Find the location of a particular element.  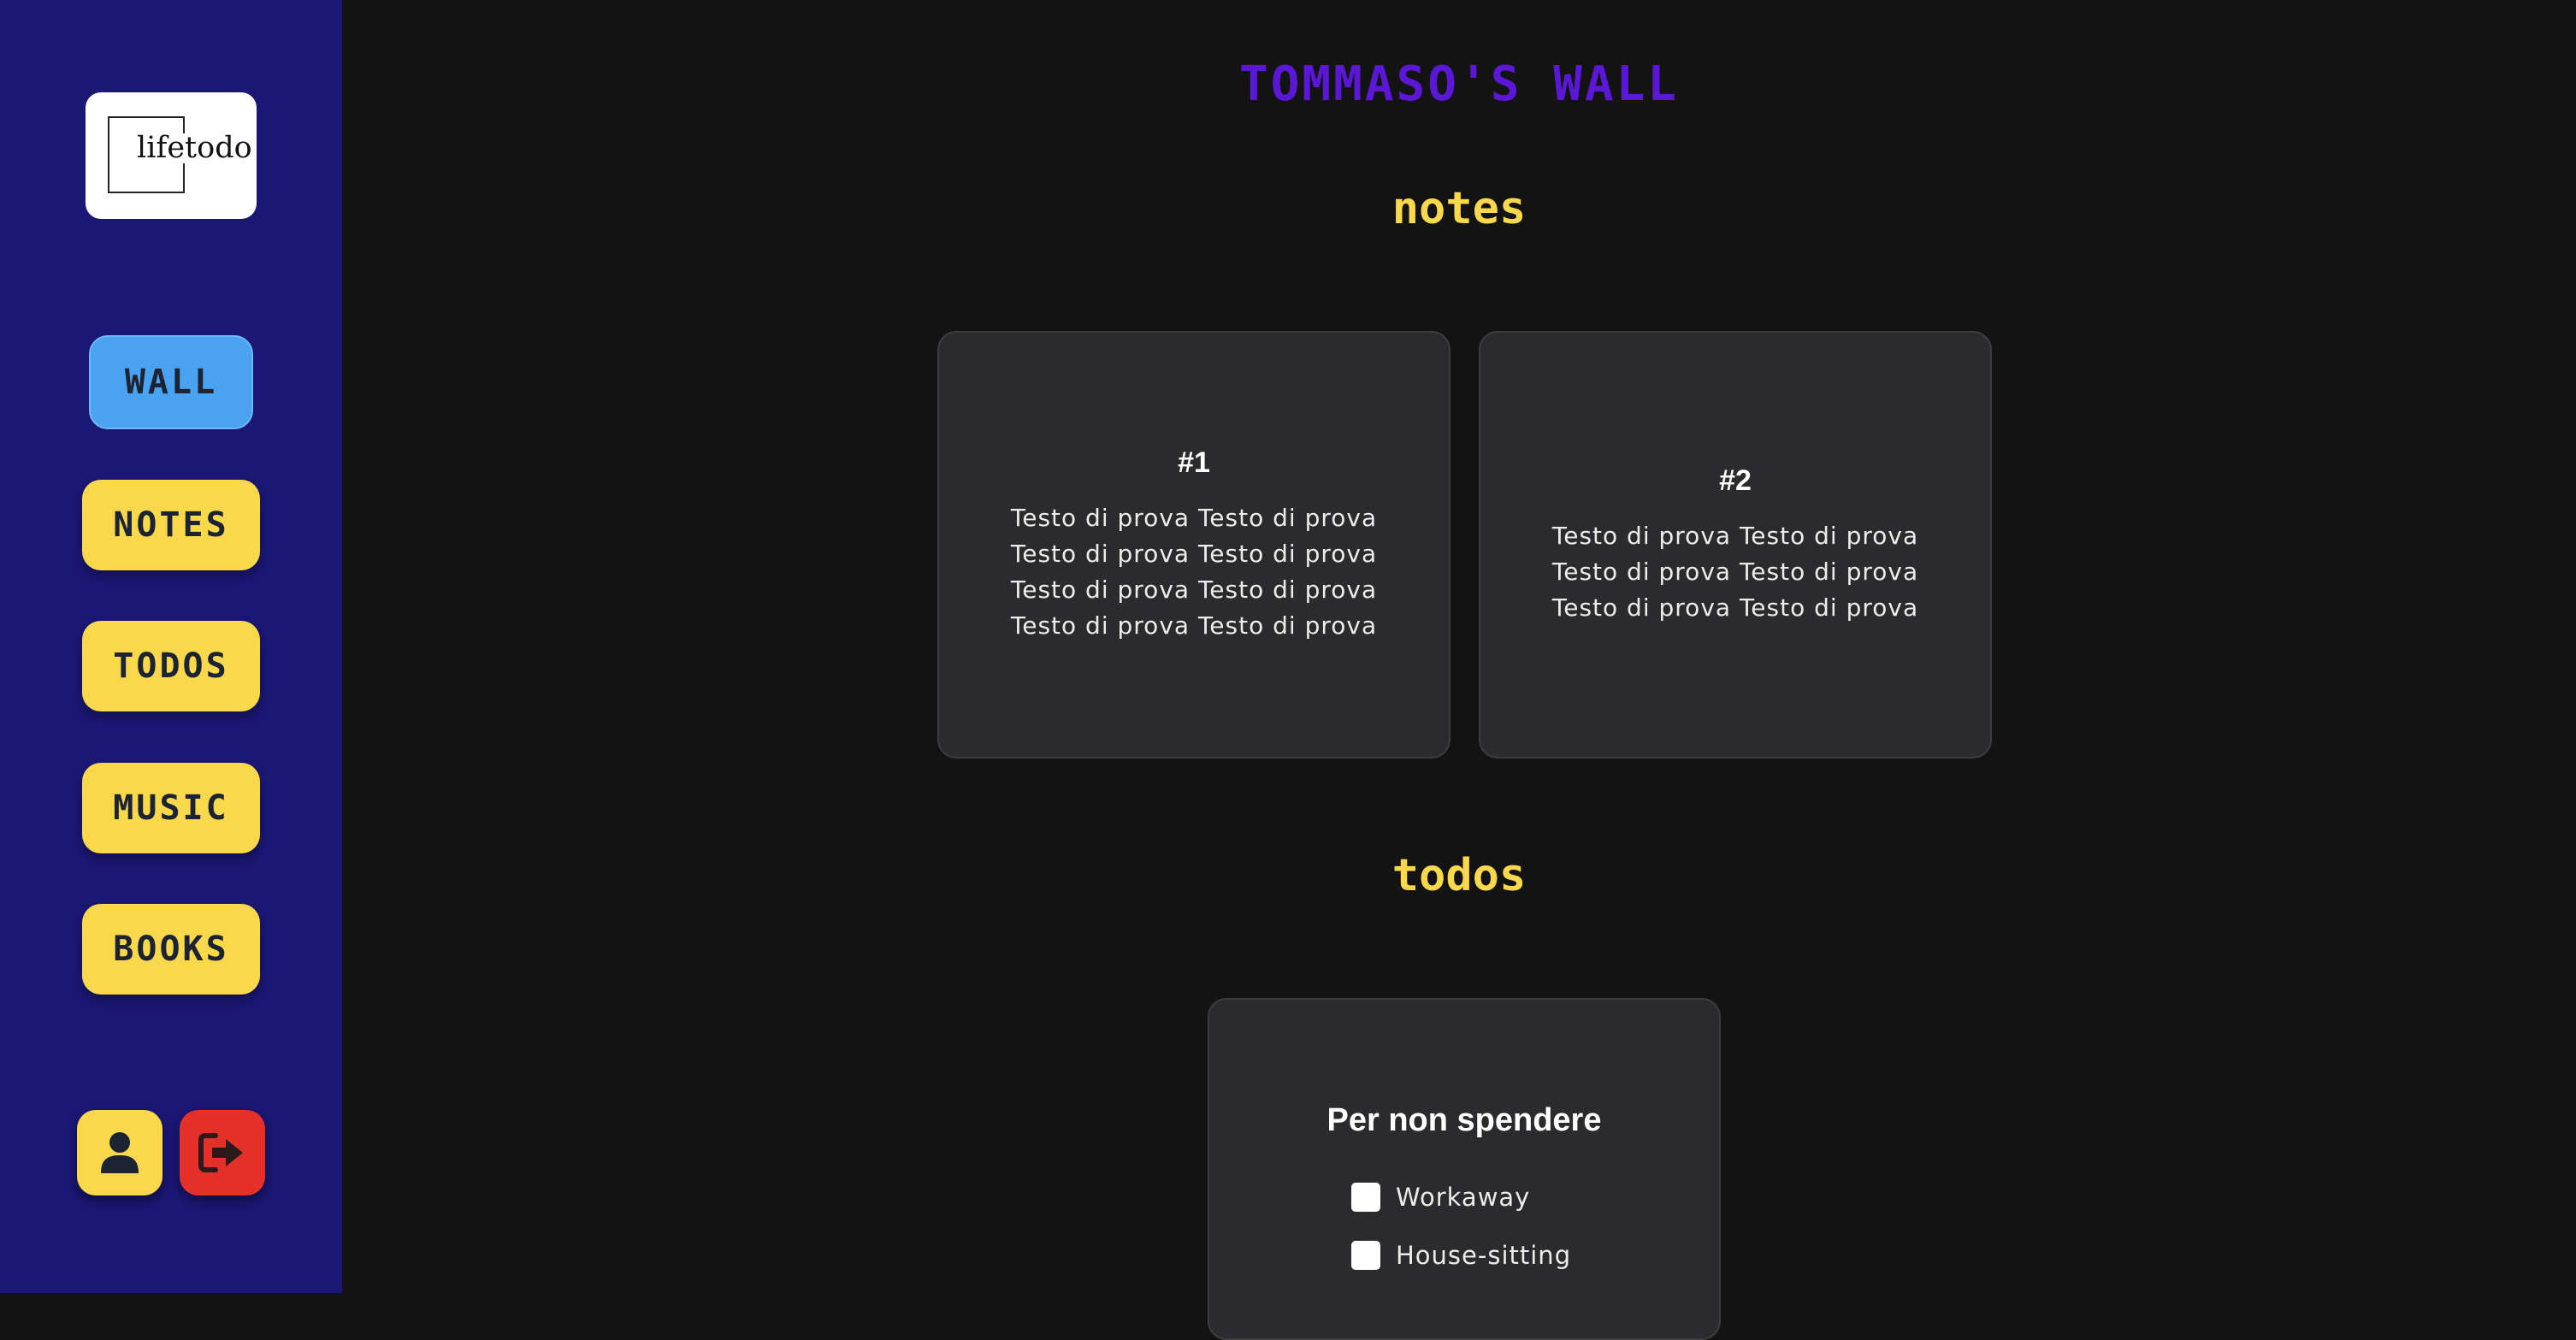

todo-list: Workaway House-sitting is located at coordinates (1466, 1226).